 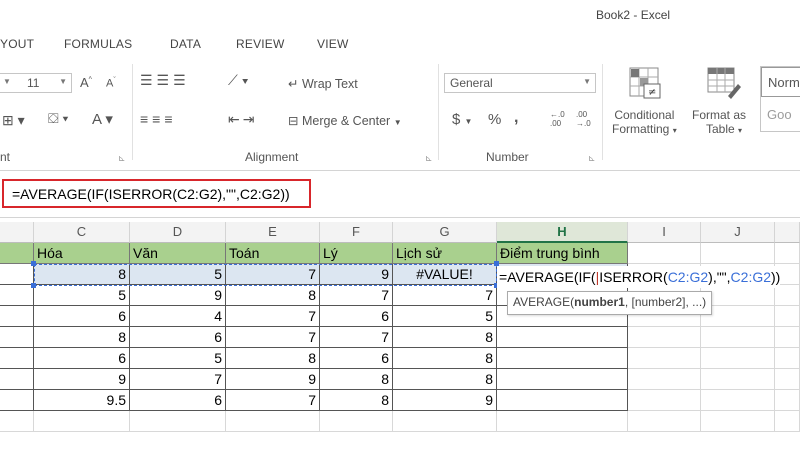 What do you see at coordinates (787, 337) in the screenshot?
I see `cell-K5` at bounding box center [787, 337].